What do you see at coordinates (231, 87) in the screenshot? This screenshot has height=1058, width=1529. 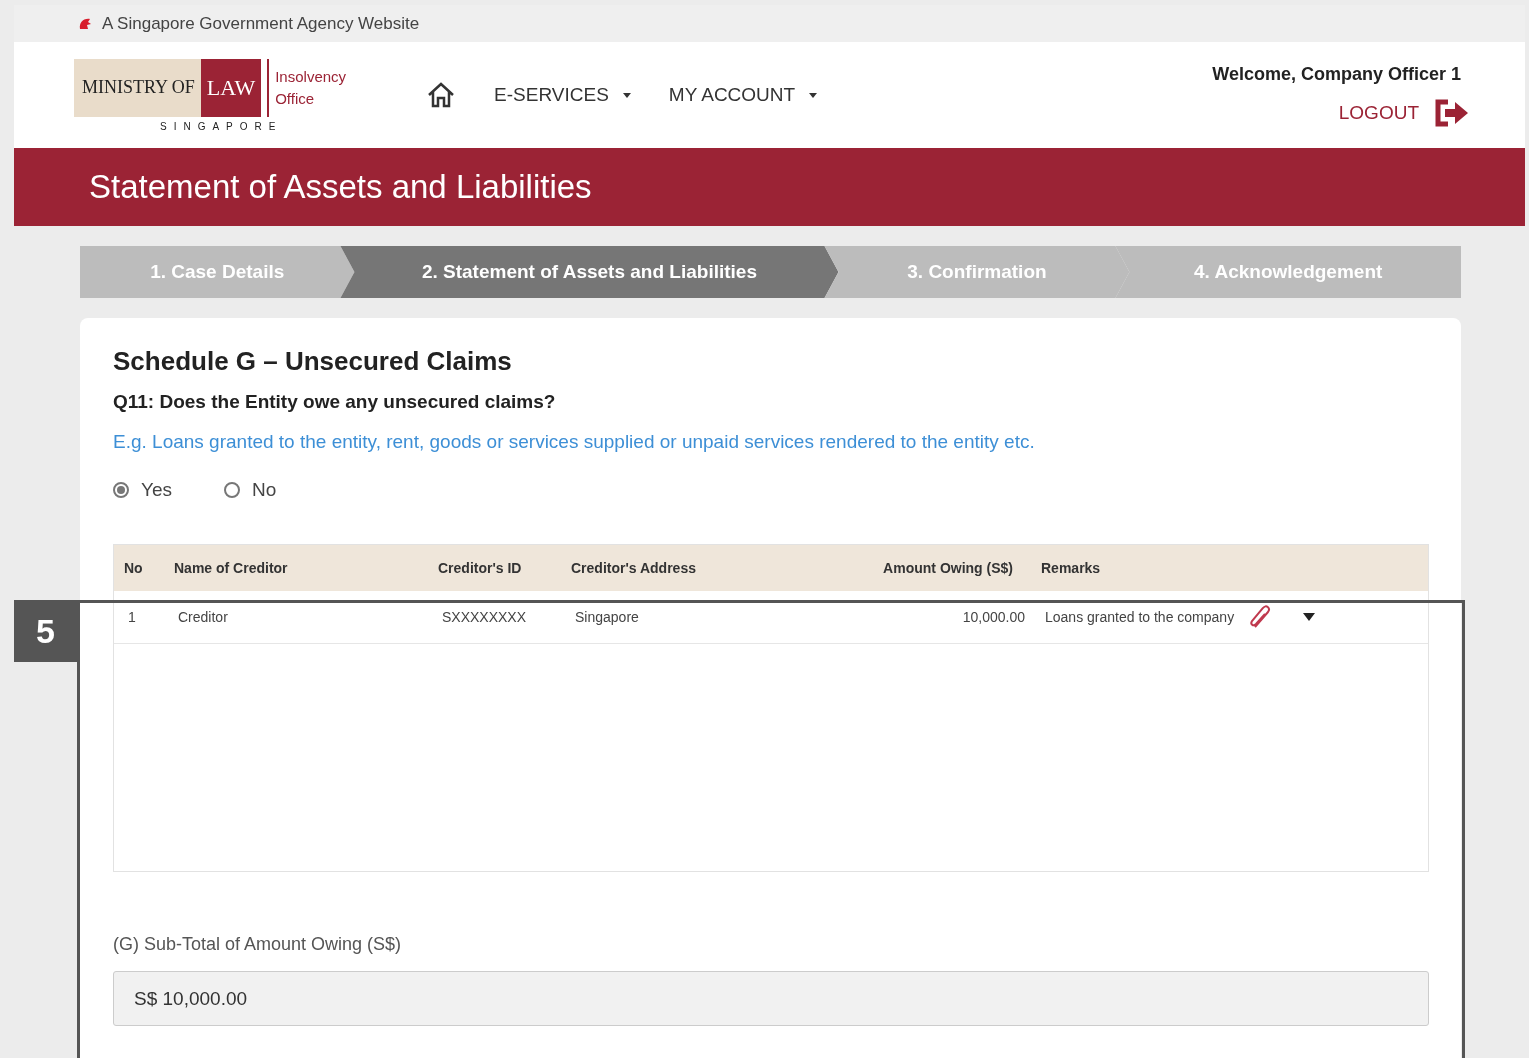 I see `logo-law-text: LAW` at bounding box center [231, 87].